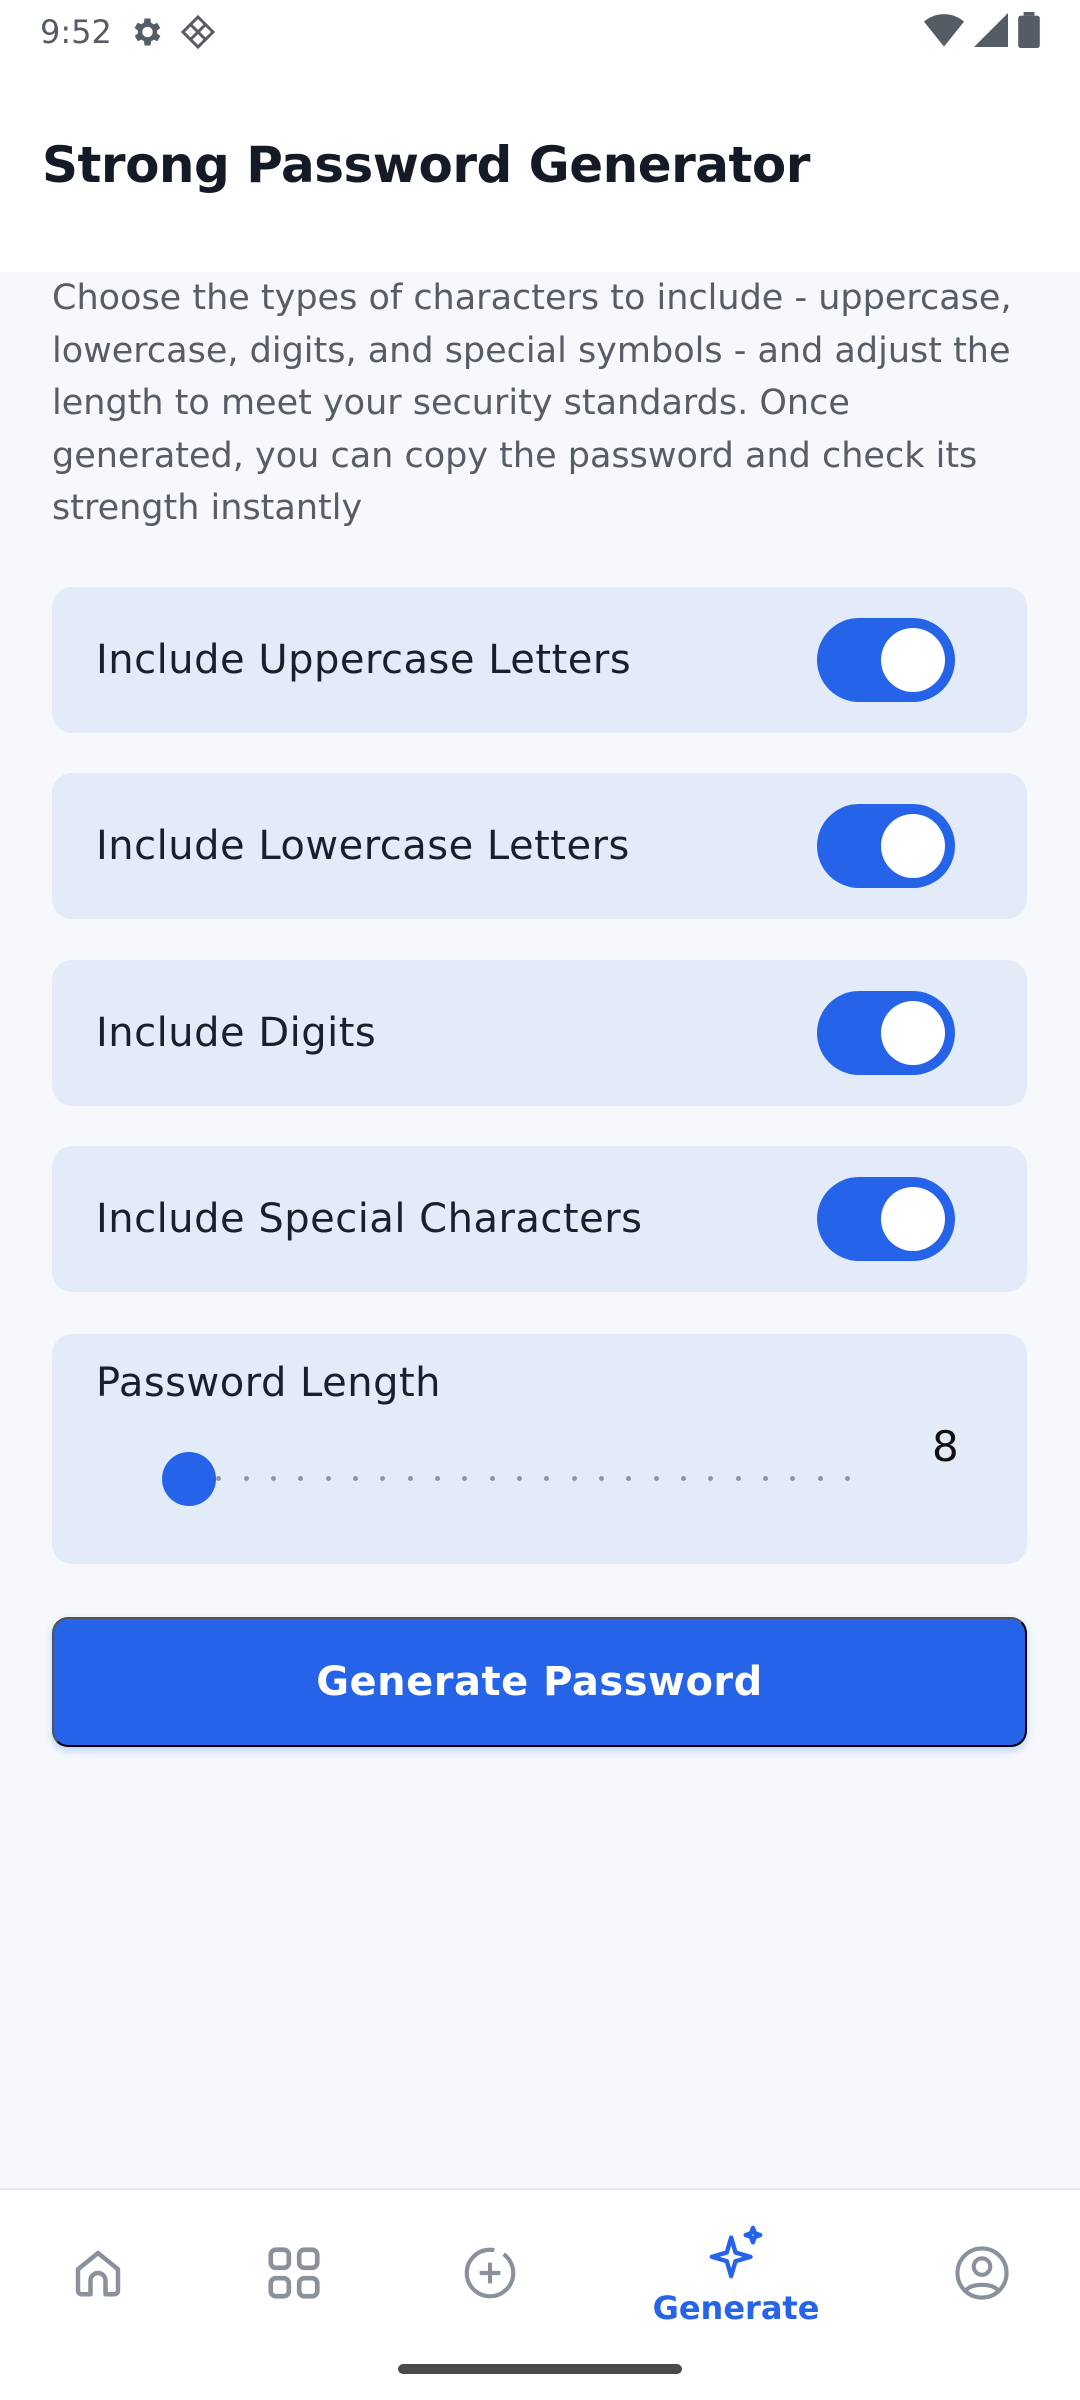 Image resolution: width=1080 pixels, height=2400 pixels. What do you see at coordinates (944, 32) in the screenshot?
I see `wifi-icon` at bounding box center [944, 32].